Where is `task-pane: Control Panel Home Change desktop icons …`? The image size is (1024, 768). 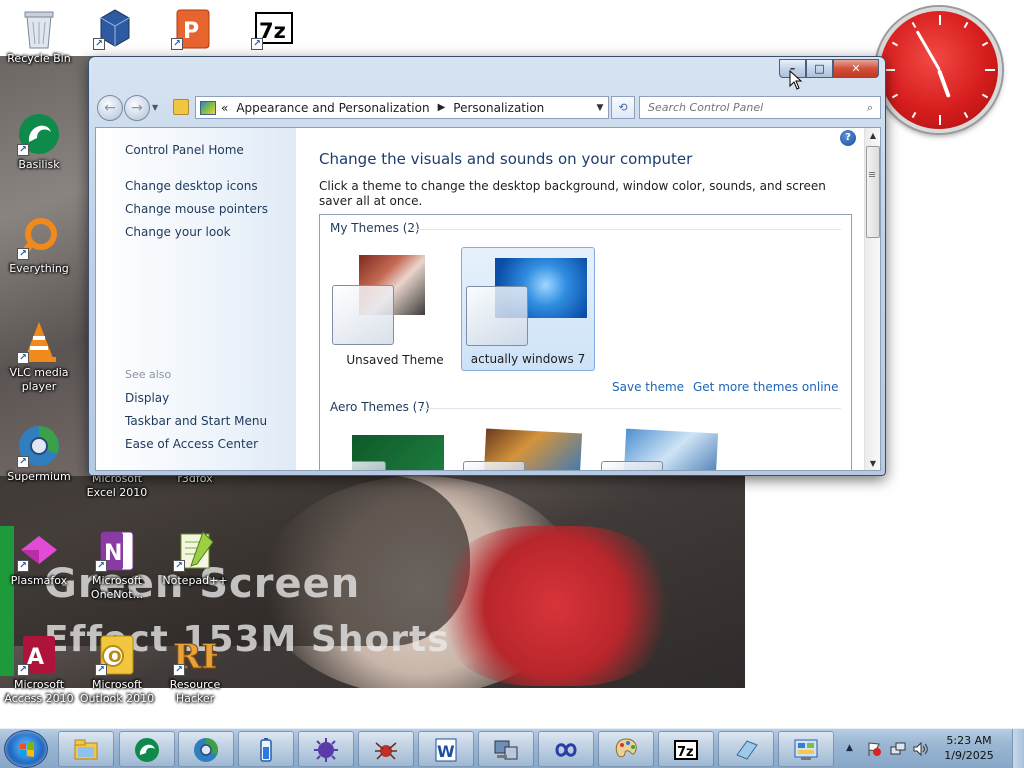 task-pane: Control Panel Home Change desktop icons … is located at coordinates (196, 299).